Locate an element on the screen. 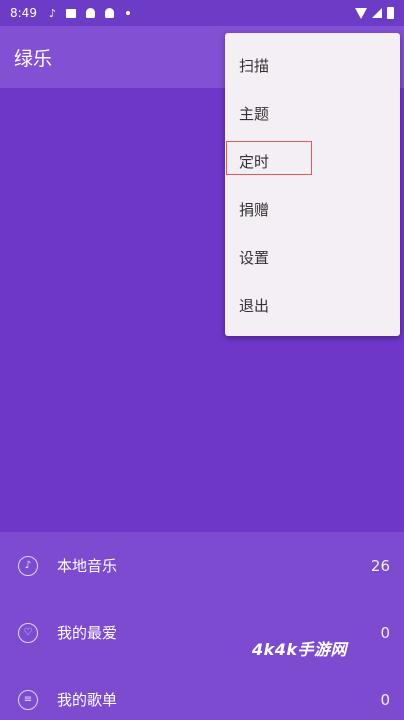  status-time: 8:49 is located at coordinates (23, 13).